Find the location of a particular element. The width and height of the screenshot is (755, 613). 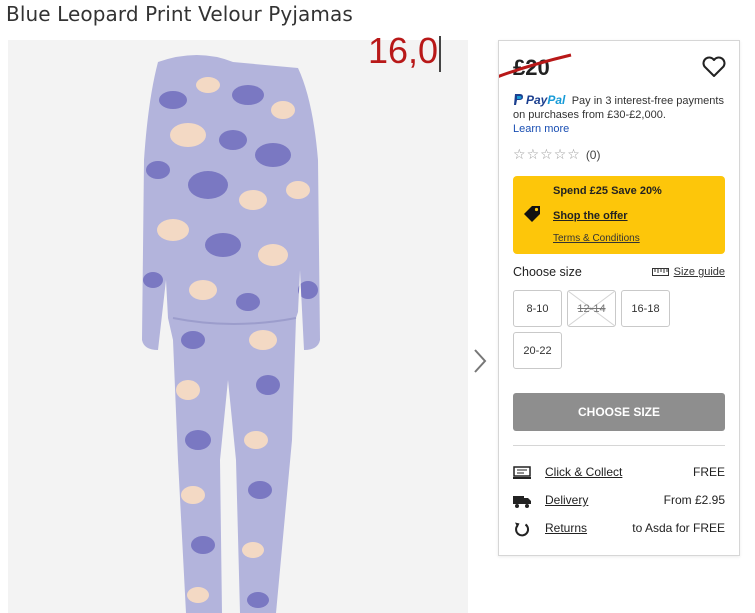

size-option-16-18: 16-18 is located at coordinates (645, 308).